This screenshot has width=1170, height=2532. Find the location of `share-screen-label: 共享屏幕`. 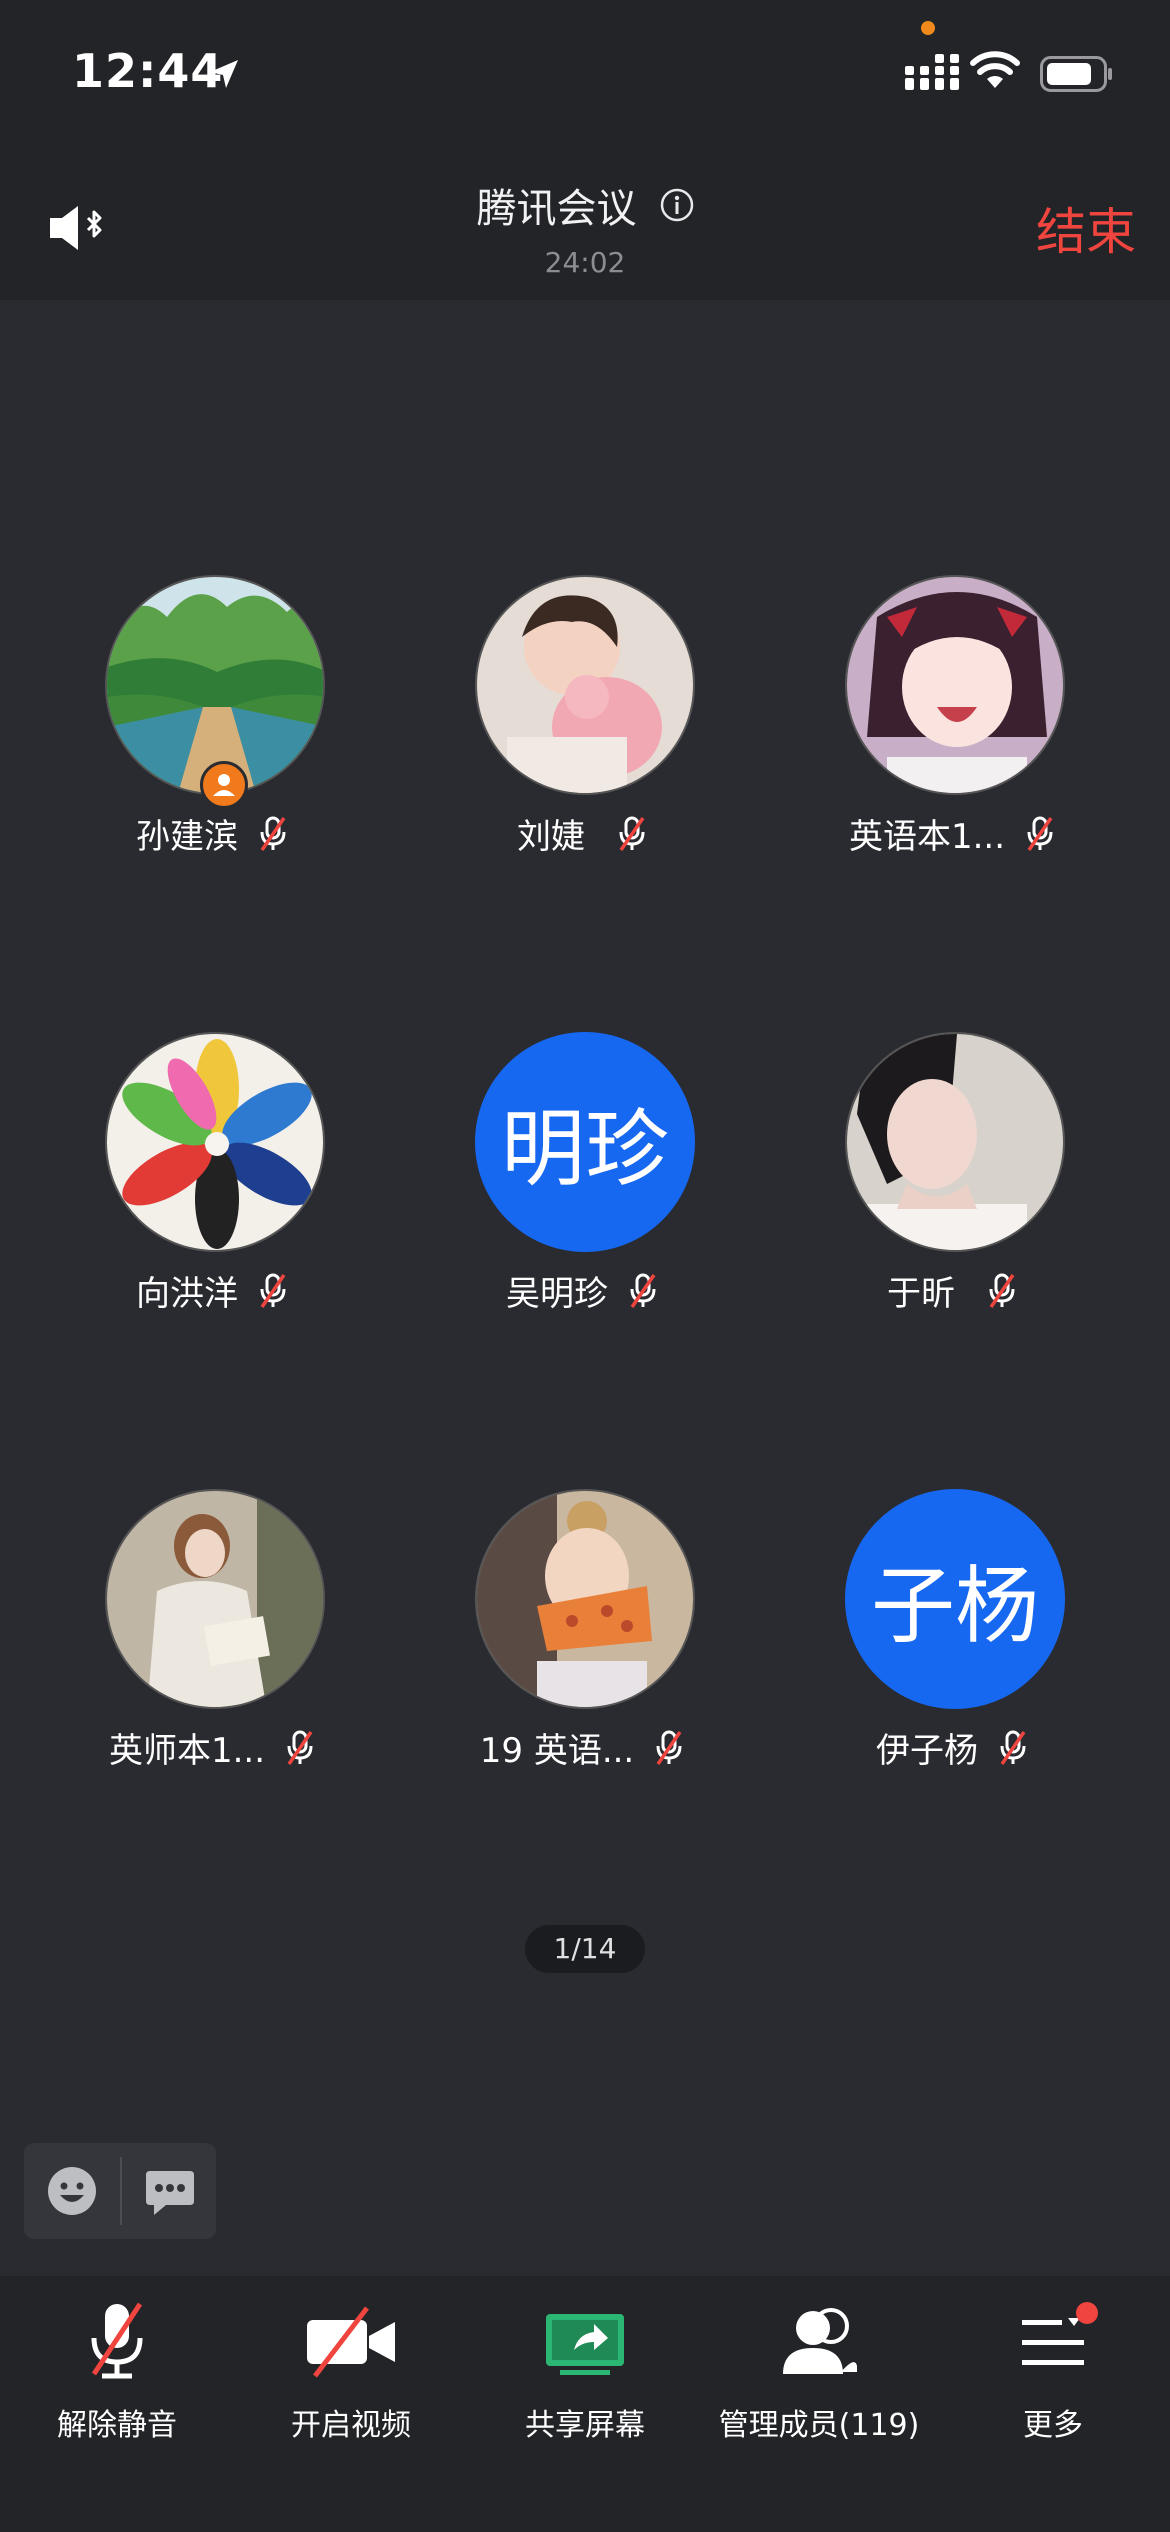

share-screen-label: 共享屏幕 is located at coordinates (585, 2425).